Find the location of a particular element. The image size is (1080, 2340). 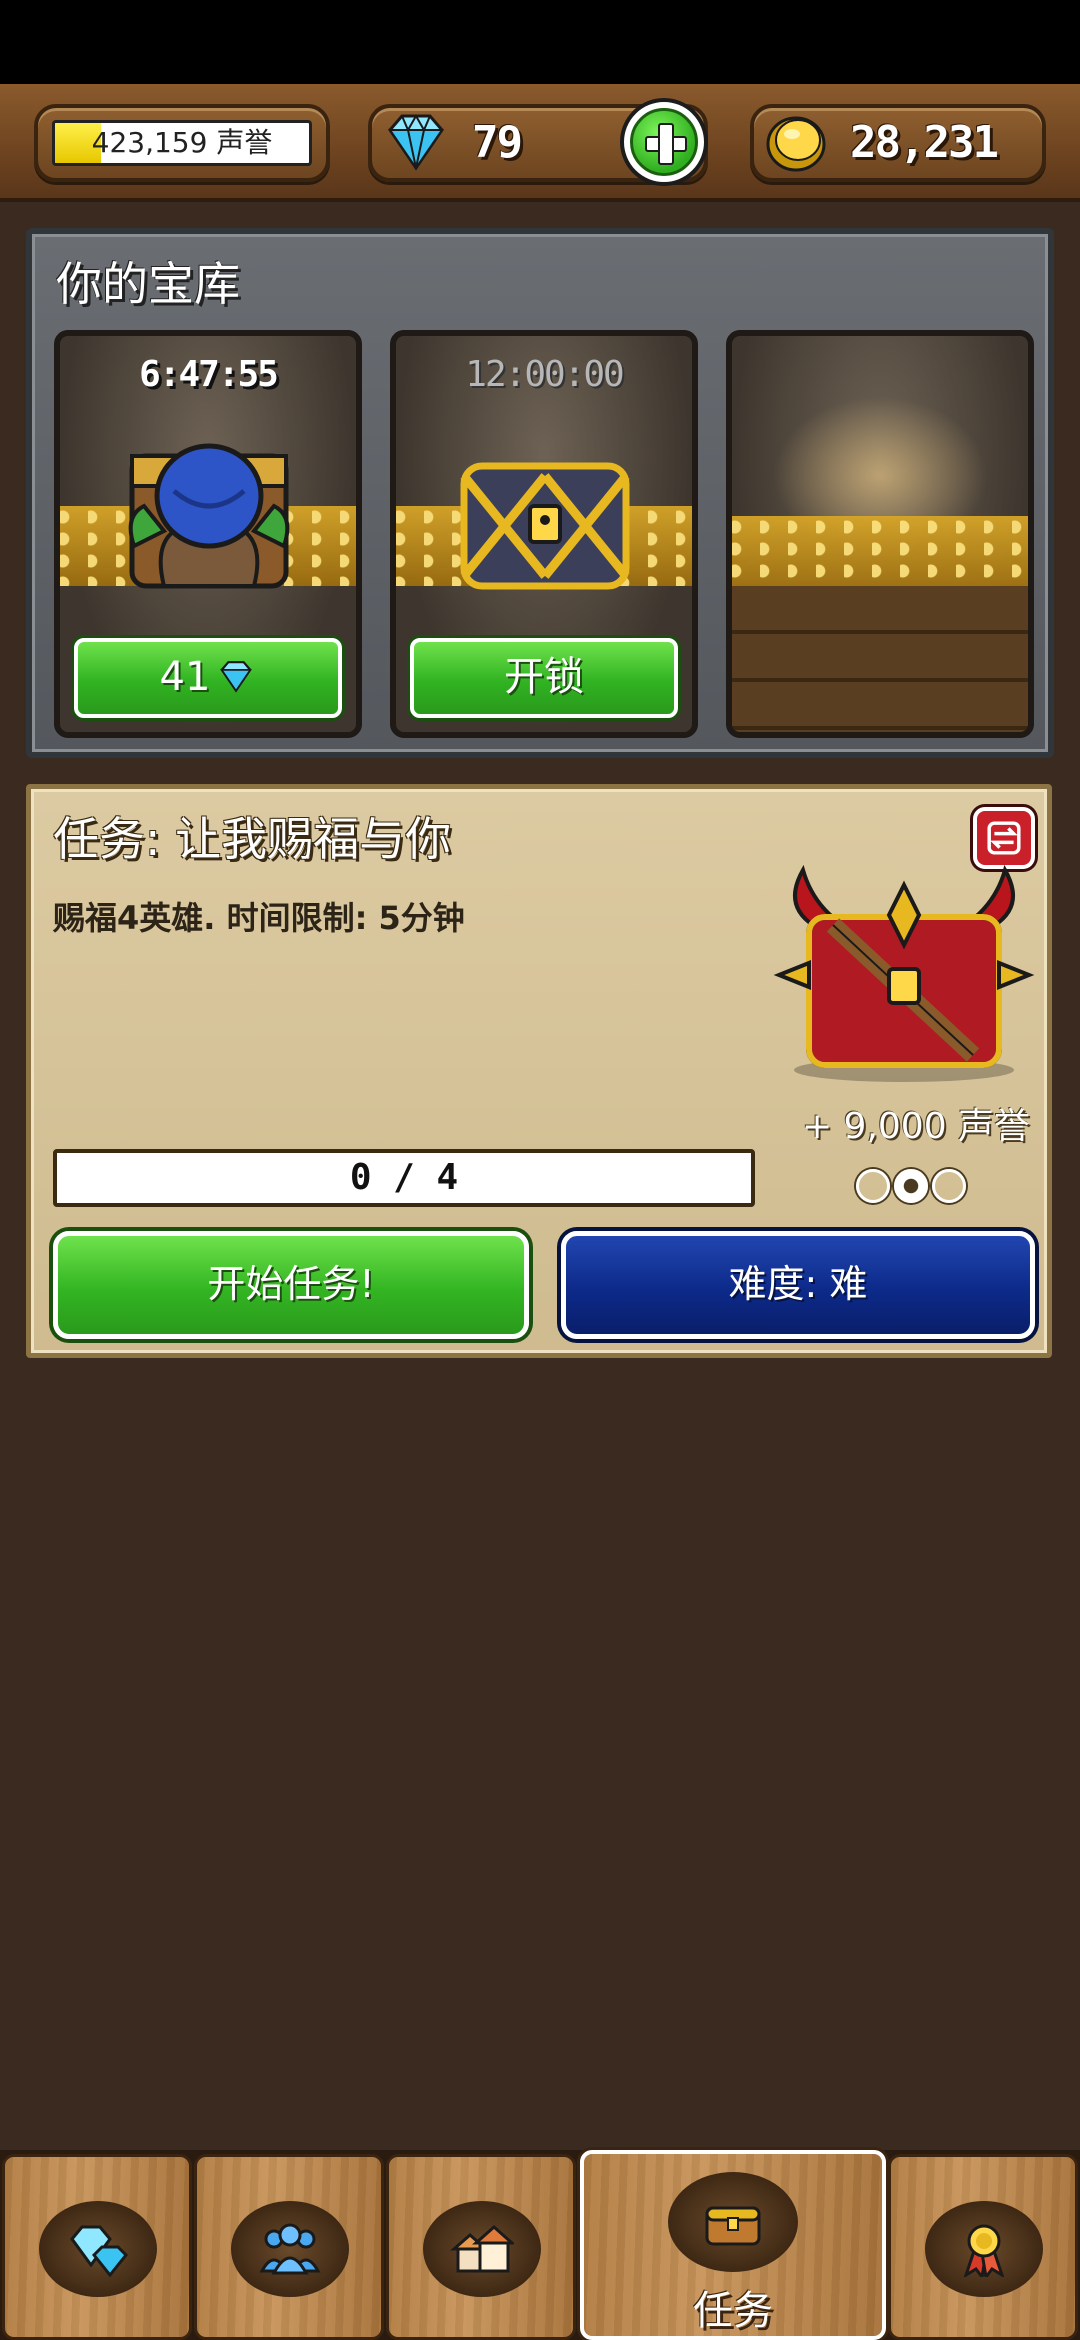

tab-gems is located at coordinates (97, 2247).